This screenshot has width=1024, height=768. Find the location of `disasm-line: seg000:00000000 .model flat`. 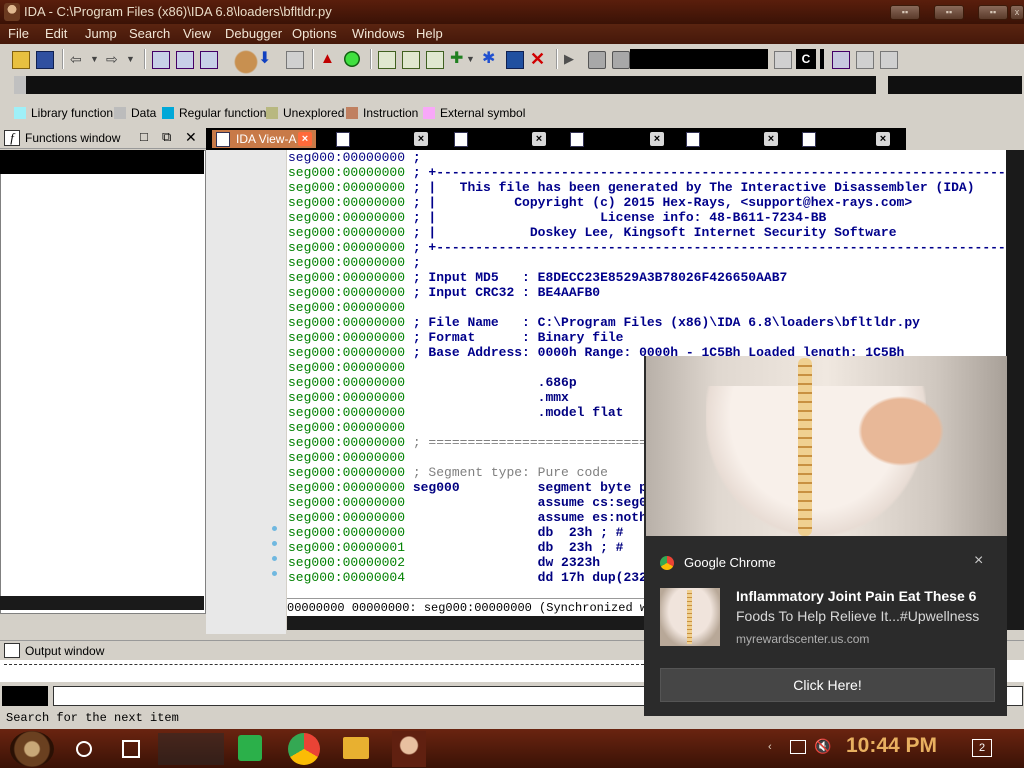

disasm-line: seg000:00000000 .model flat is located at coordinates (455, 412).